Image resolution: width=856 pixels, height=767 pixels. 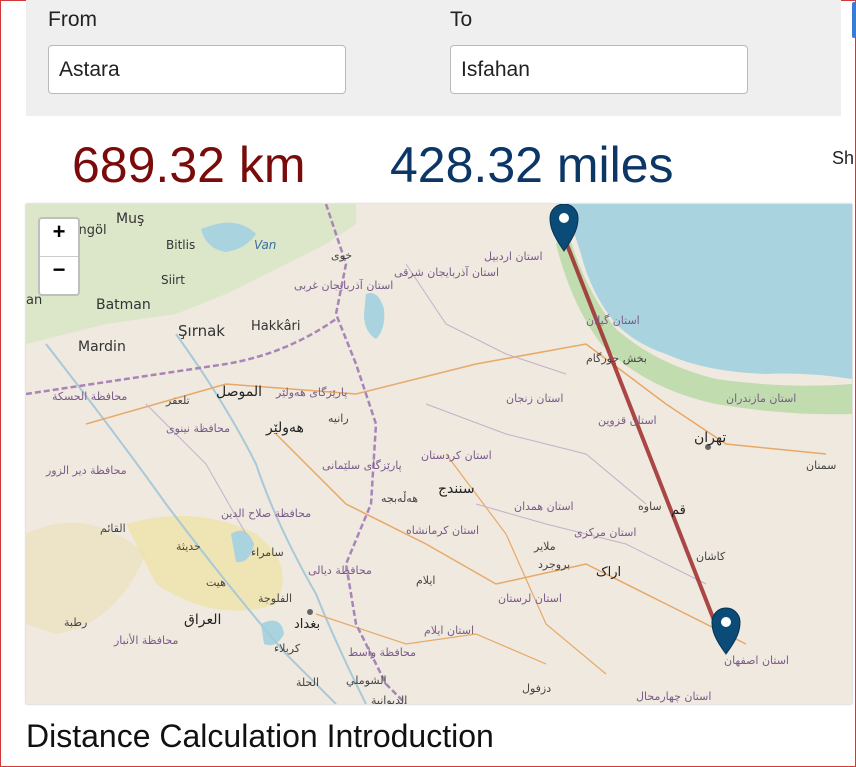 I want to click on map-label-karbala: كربلاء, so click(x=287, y=648).